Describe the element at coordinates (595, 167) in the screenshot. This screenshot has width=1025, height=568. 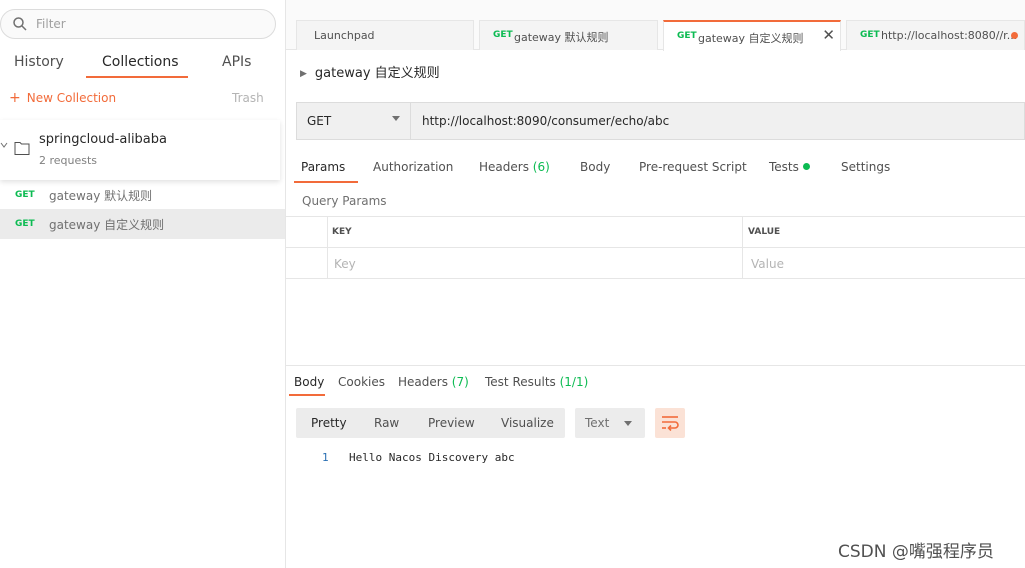
I see `tab-body: Body` at that location.